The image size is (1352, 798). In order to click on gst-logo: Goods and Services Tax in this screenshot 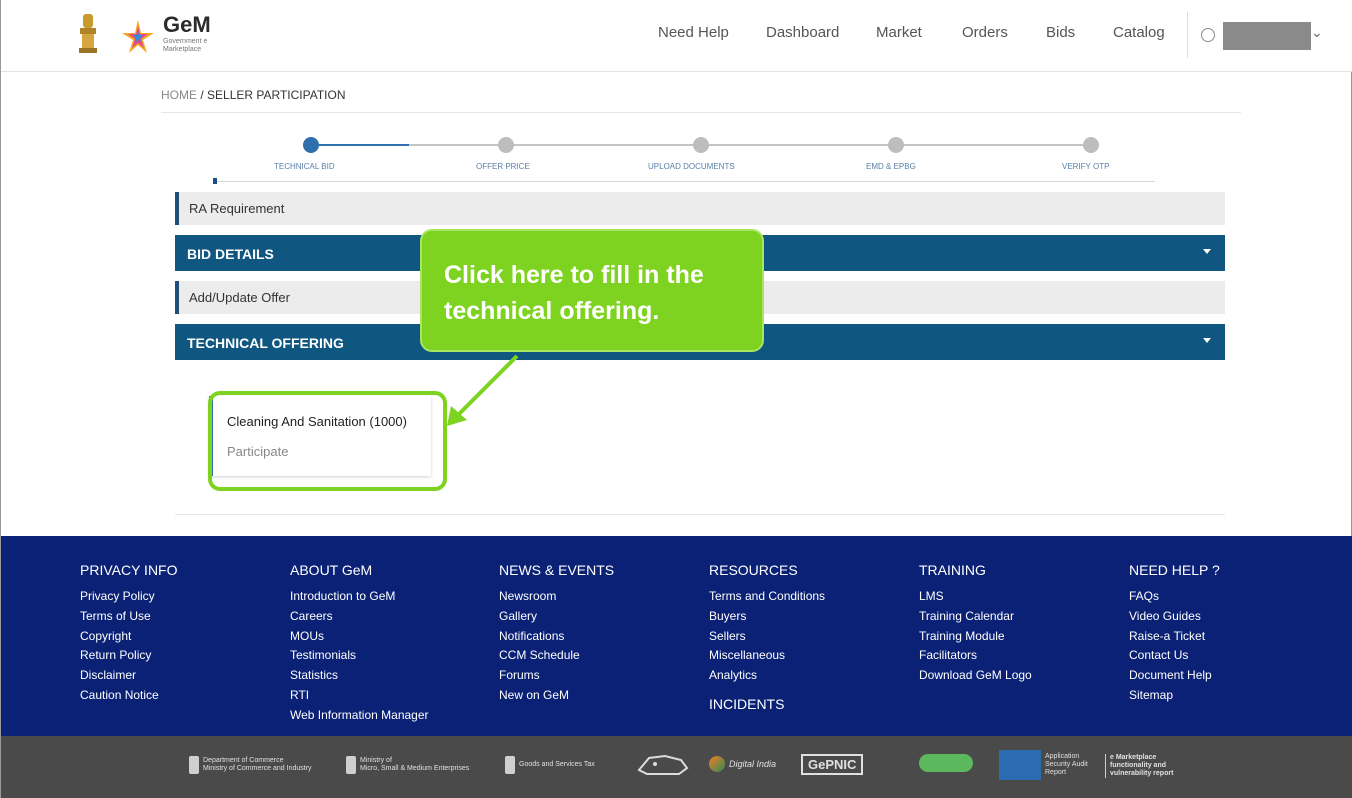, I will do `click(550, 765)`.